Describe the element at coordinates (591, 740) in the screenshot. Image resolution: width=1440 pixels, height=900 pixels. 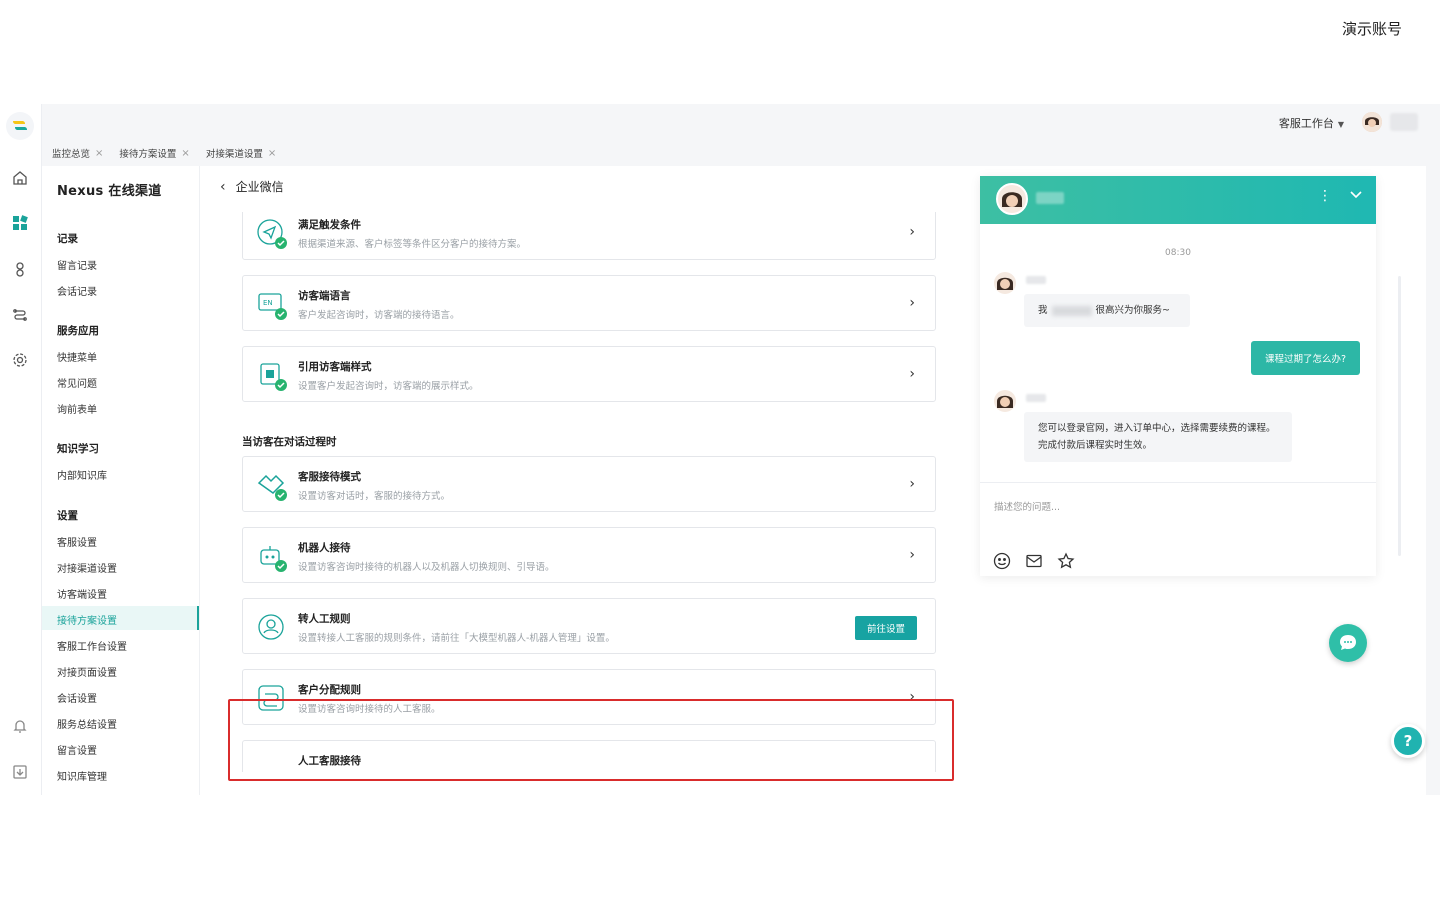
I see `highlight-box` at that location.